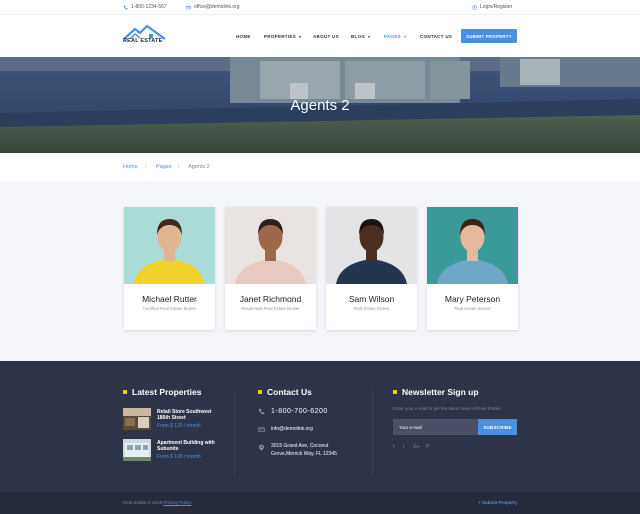 This screenshot has height=514, width=640. Describe the element at coordinates (143, 502) in the screenshot. I see `copyright-text: Real Estate © 2016` at that location.